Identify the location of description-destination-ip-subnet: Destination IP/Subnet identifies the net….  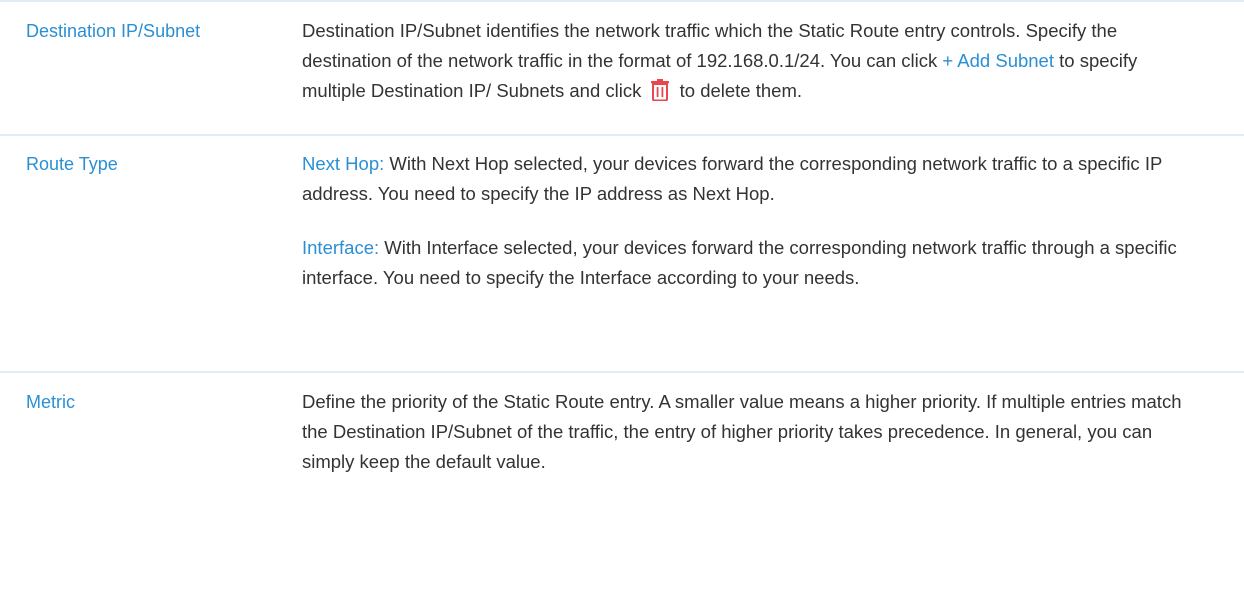
(773, 63).